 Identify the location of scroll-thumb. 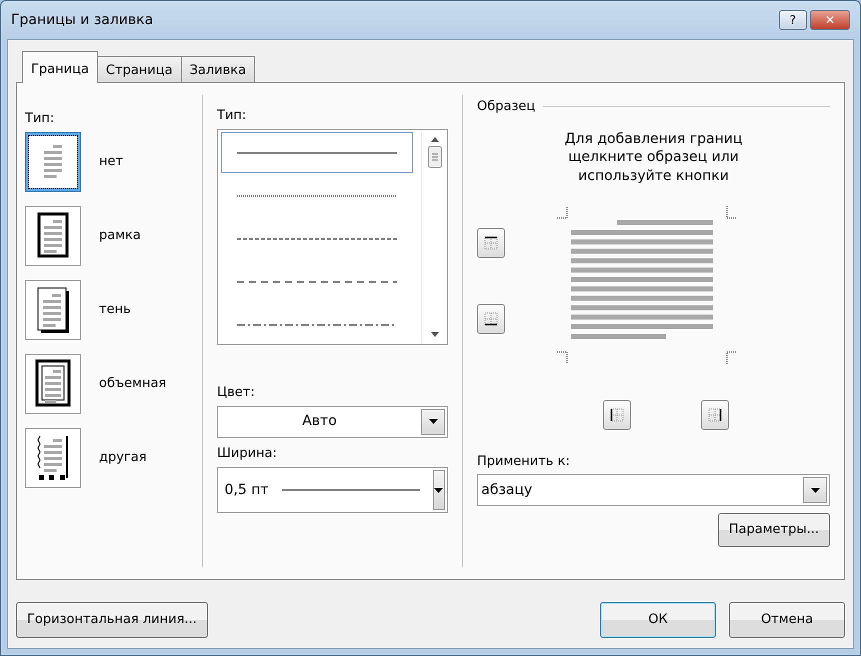
(435, 157).